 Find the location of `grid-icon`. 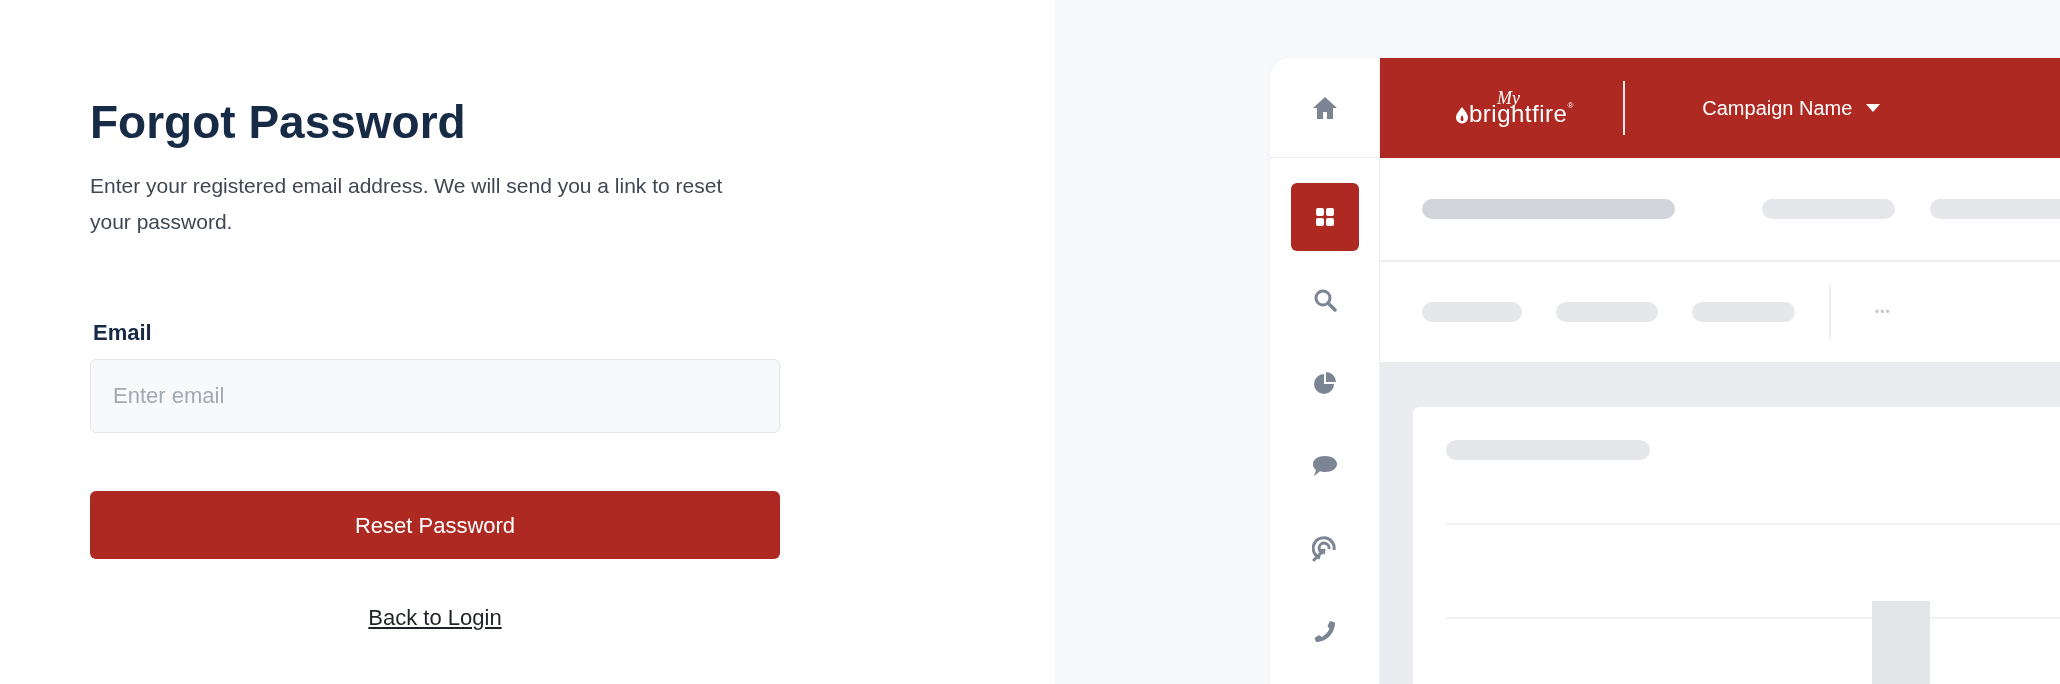

grid-icon is located at coordinates (1324, 217).